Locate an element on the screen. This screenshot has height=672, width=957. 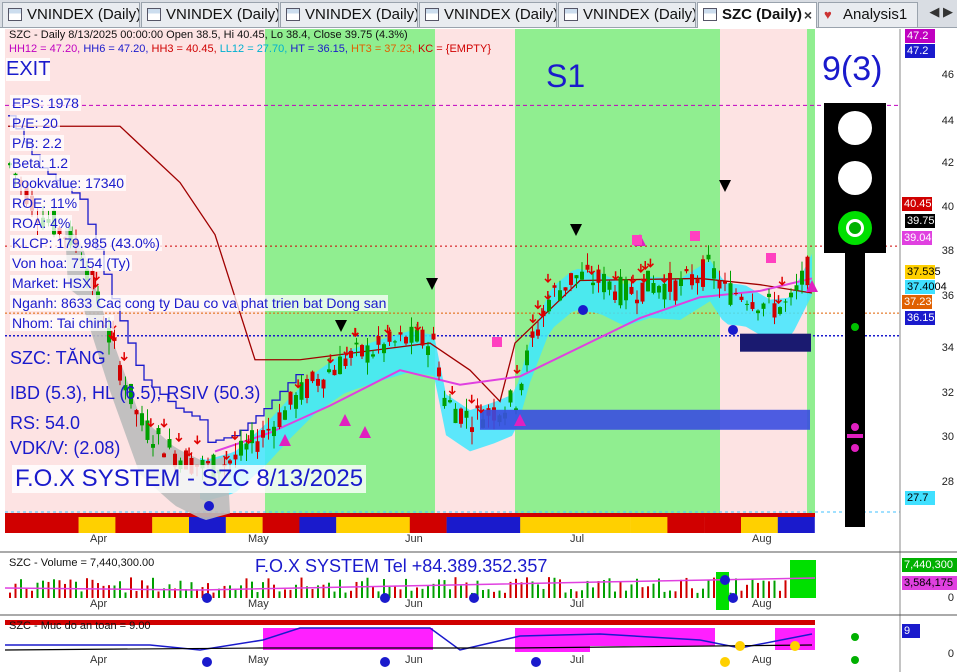
fundamental-line: Market: HSX is located at coordinates (52, 283).